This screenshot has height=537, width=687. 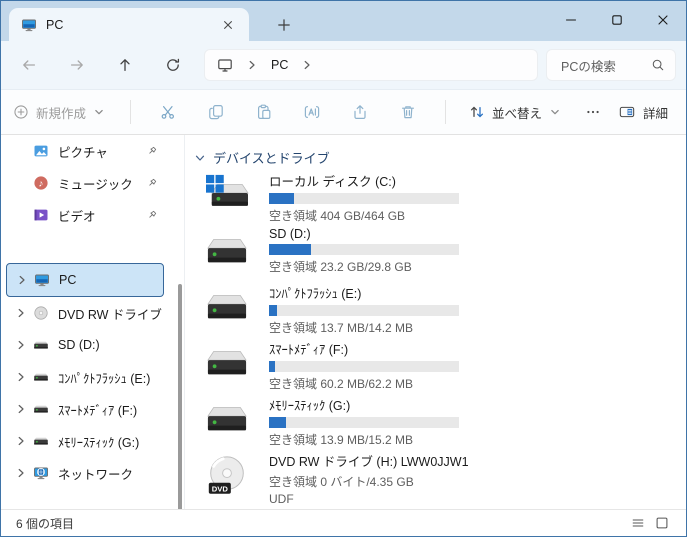 I want to click on sidebar-item-5: SD (D:), so click(x=85, y=345).